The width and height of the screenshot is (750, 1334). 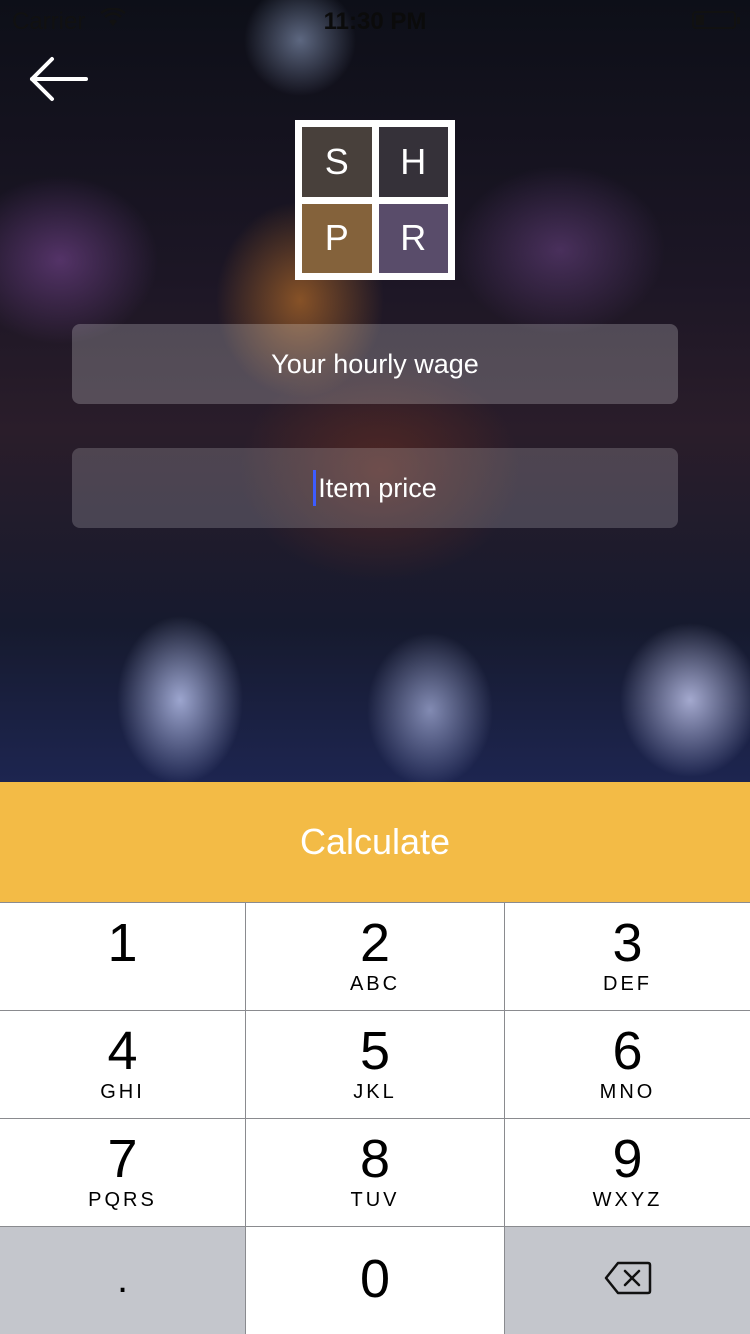 I want to click on key-digit: 0, so click(x=375, y=1279).